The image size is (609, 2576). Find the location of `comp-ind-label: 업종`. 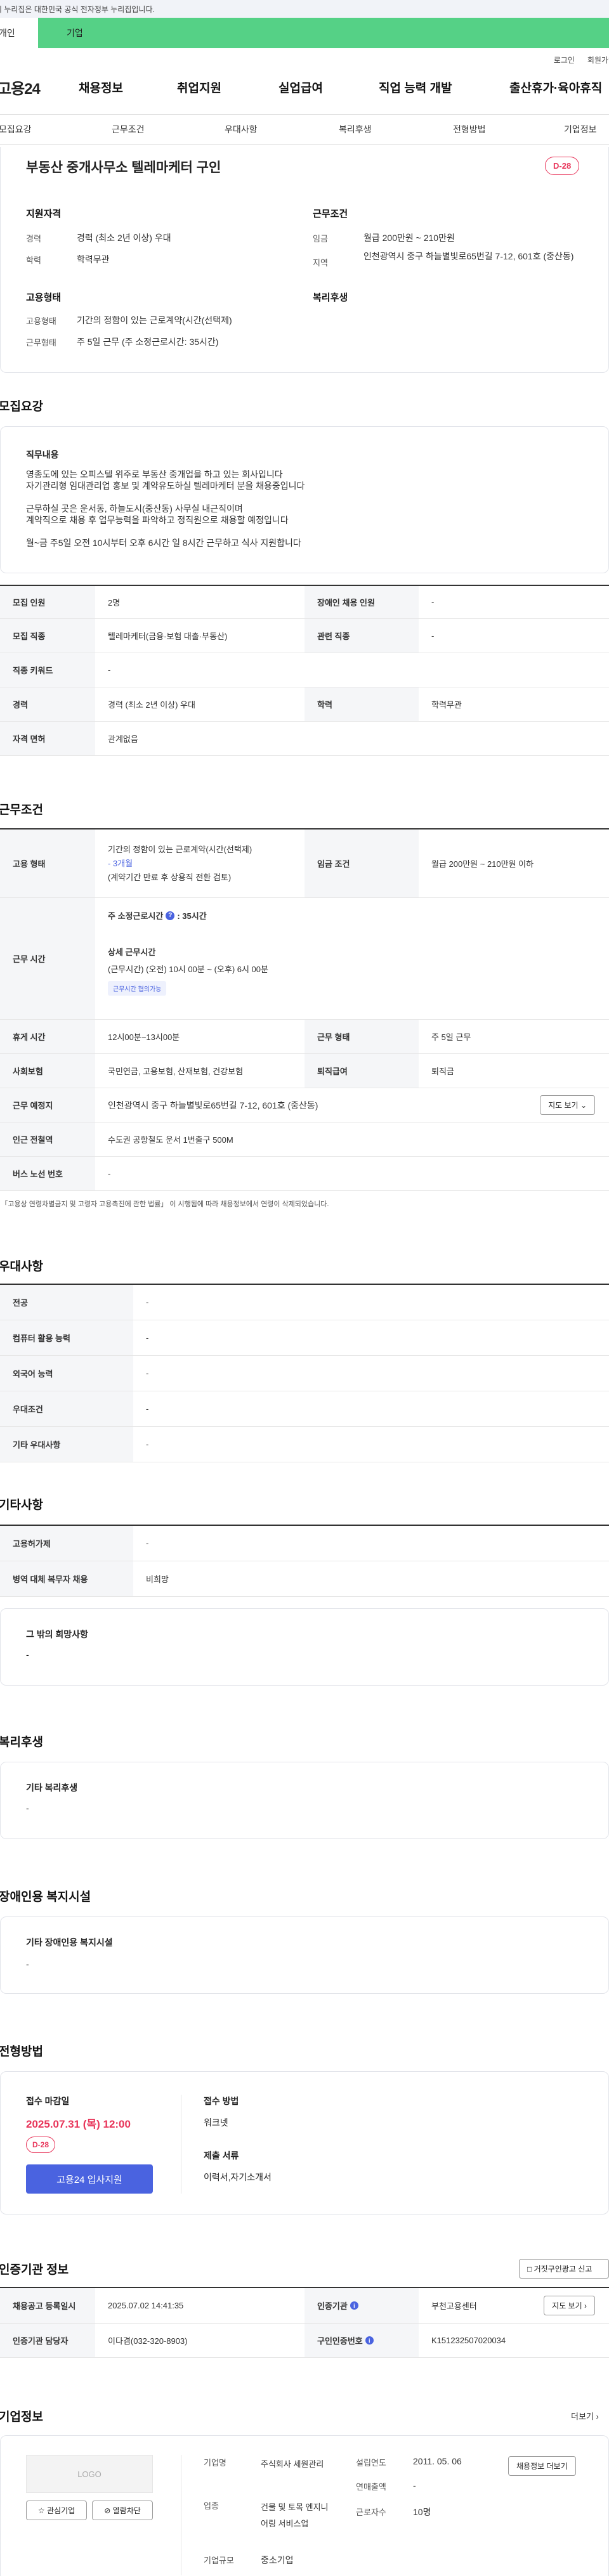

comp-ind-label: 업종 is located at coordinates (211, 2506).